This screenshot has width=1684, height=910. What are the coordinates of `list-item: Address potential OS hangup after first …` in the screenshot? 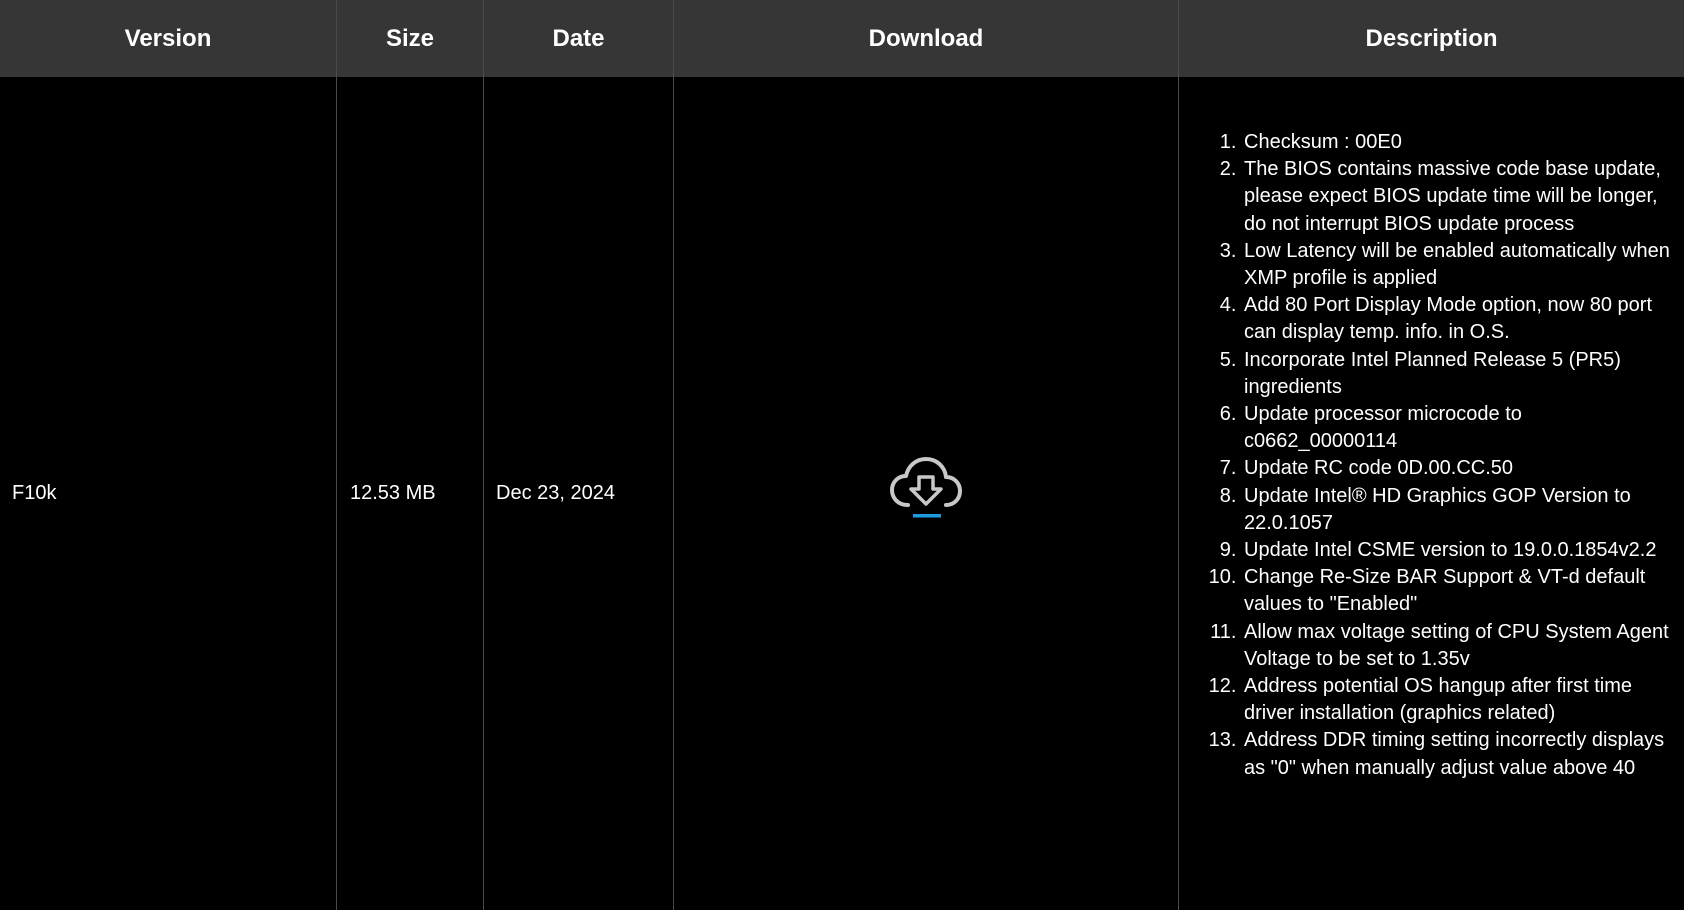 It's located at (1457, 700).